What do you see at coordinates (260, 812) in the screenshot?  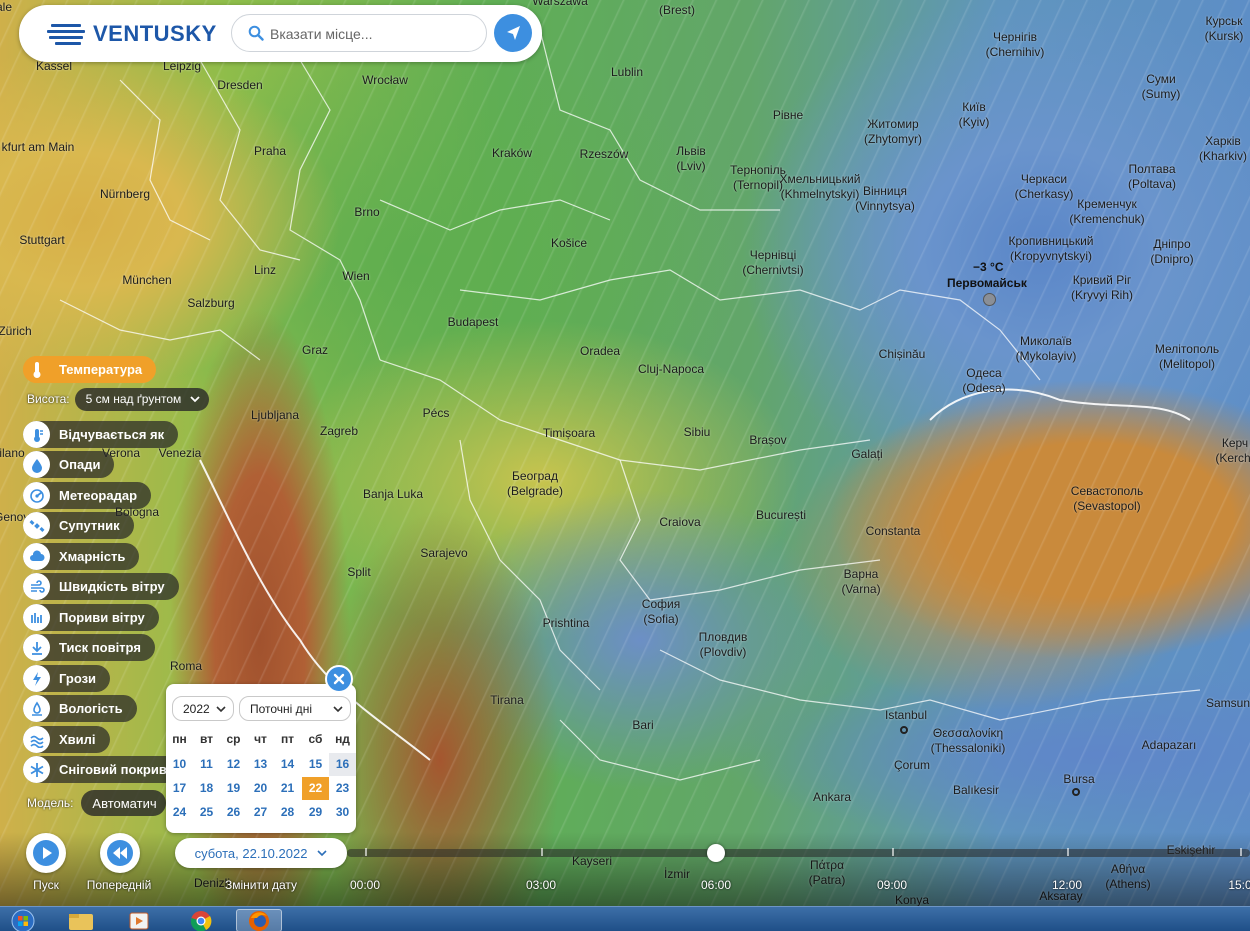 I see `calendar-day: 27` at bounding box center [260, 812].